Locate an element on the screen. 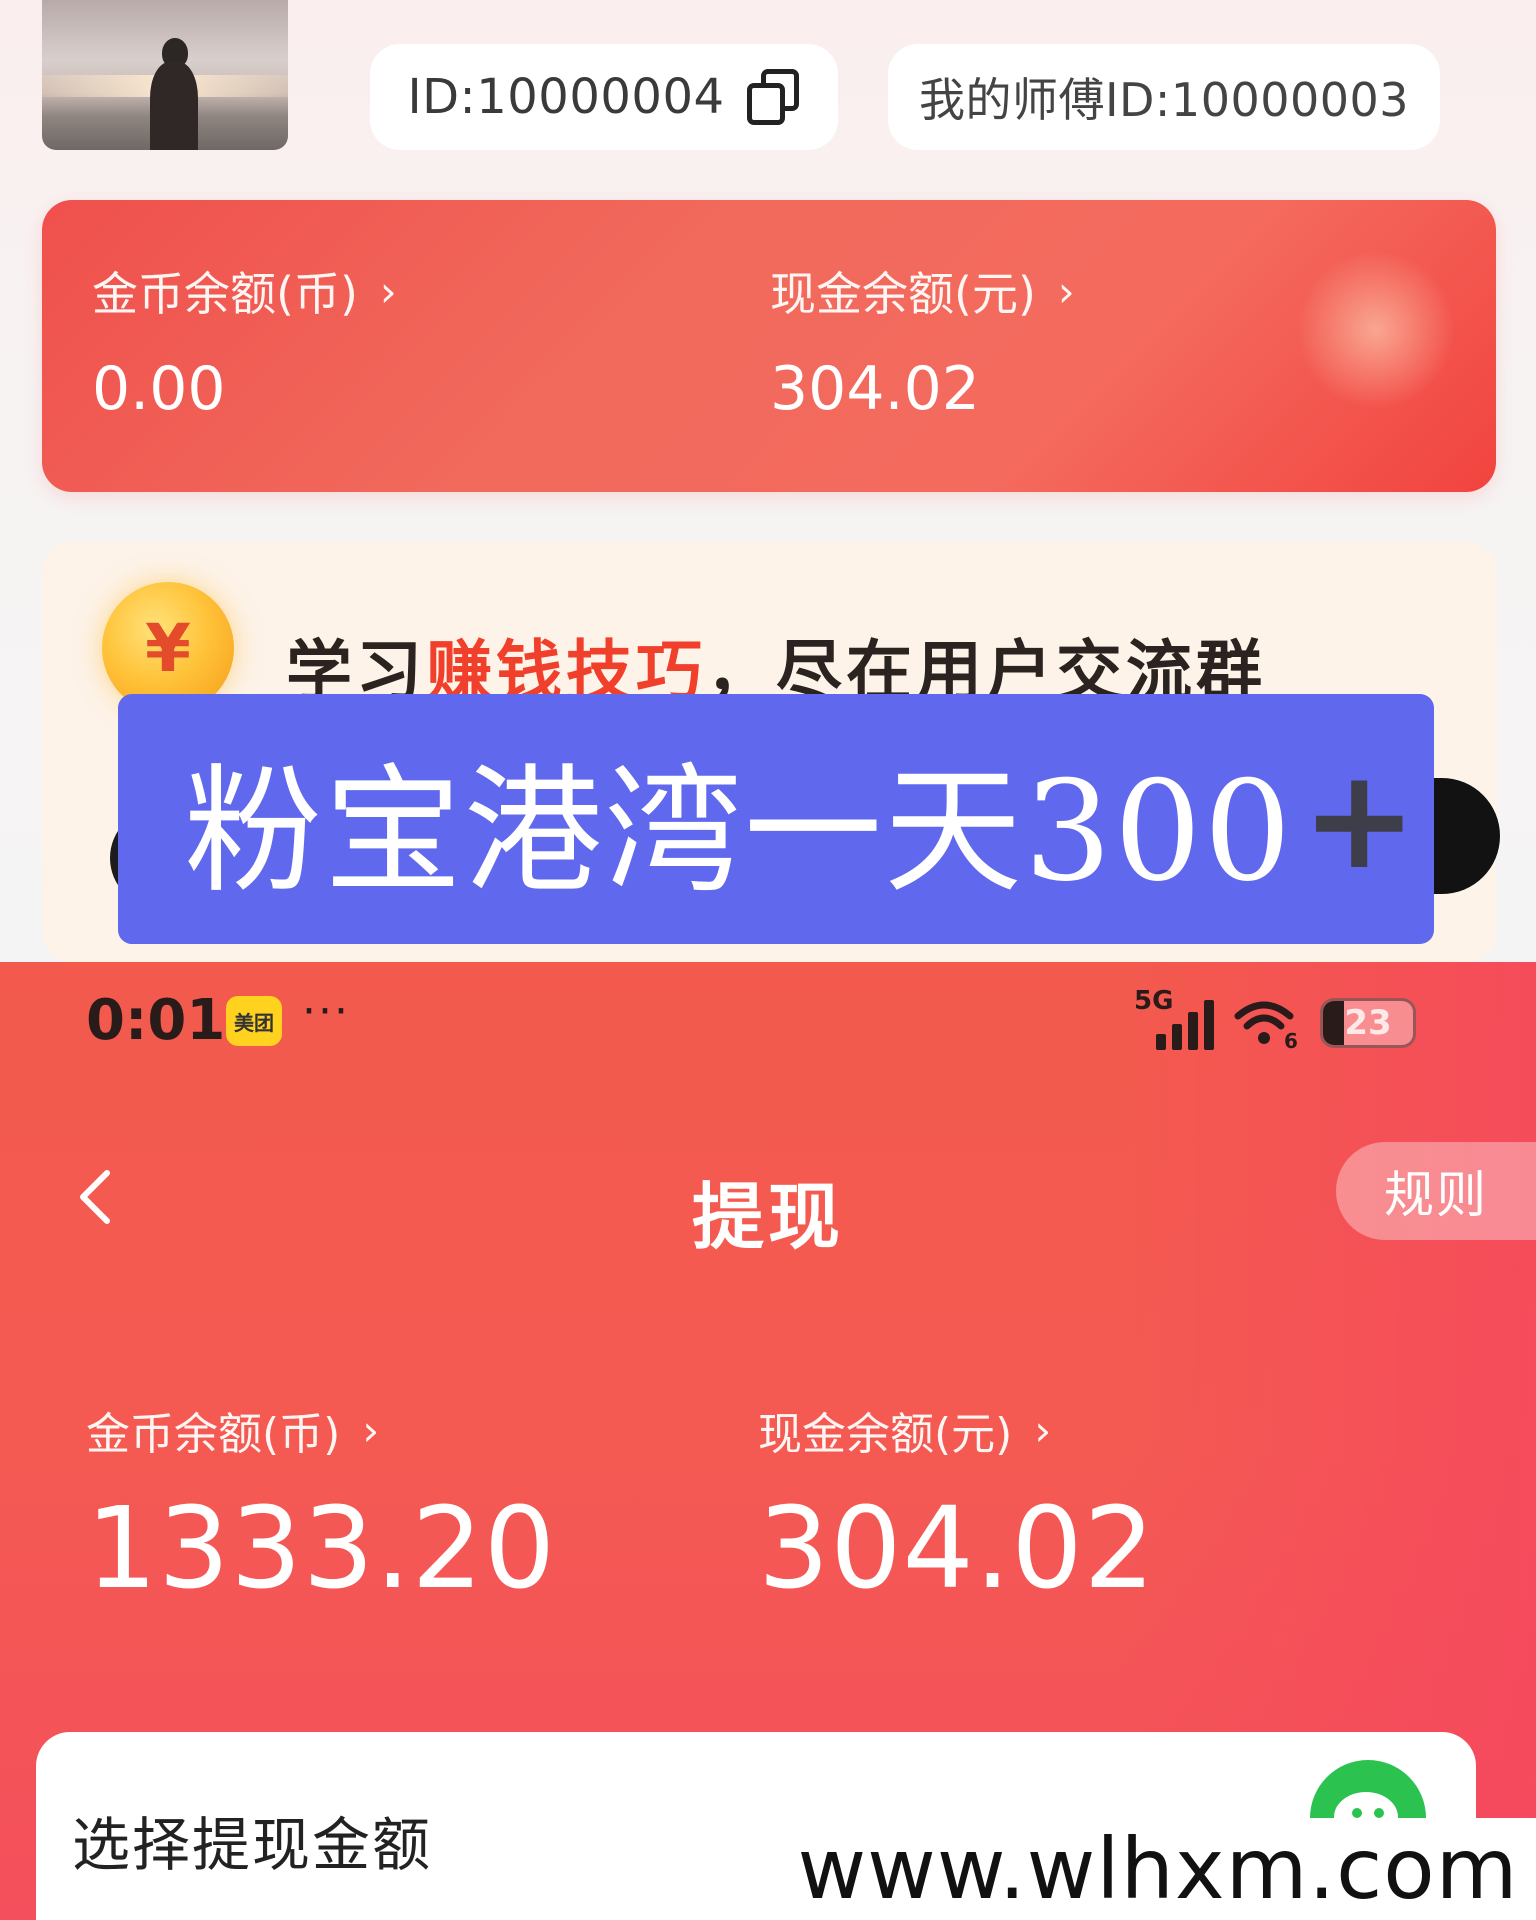 This screenshot has width=1536, height=1920. coin-balance-value: 0.00 is located at coordinates (159, 389).